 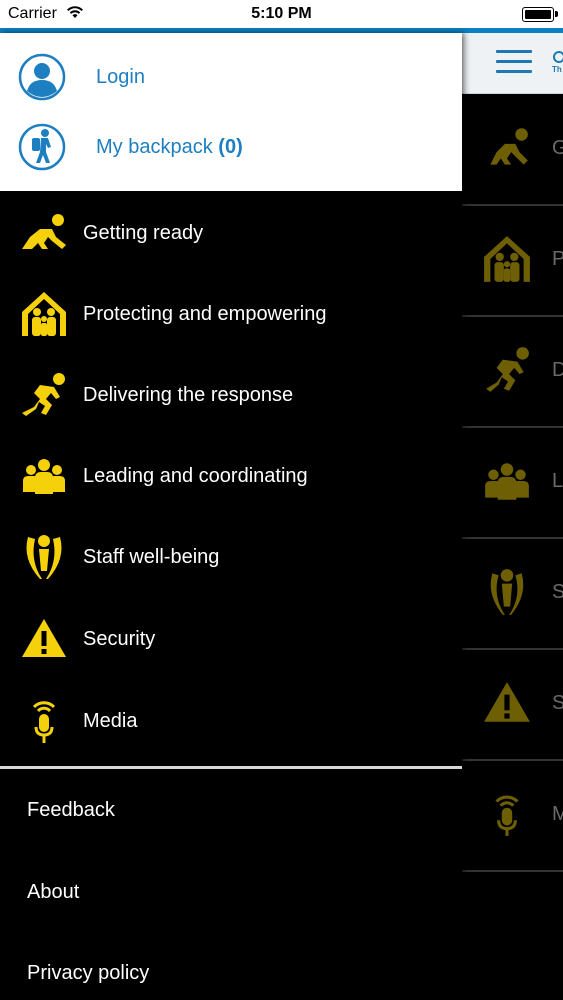 What do you see at coordinates (231, 233) in the screenshot?
I see `menu-item-getting-ready: Getting ready` at bounding box center [231, 233].